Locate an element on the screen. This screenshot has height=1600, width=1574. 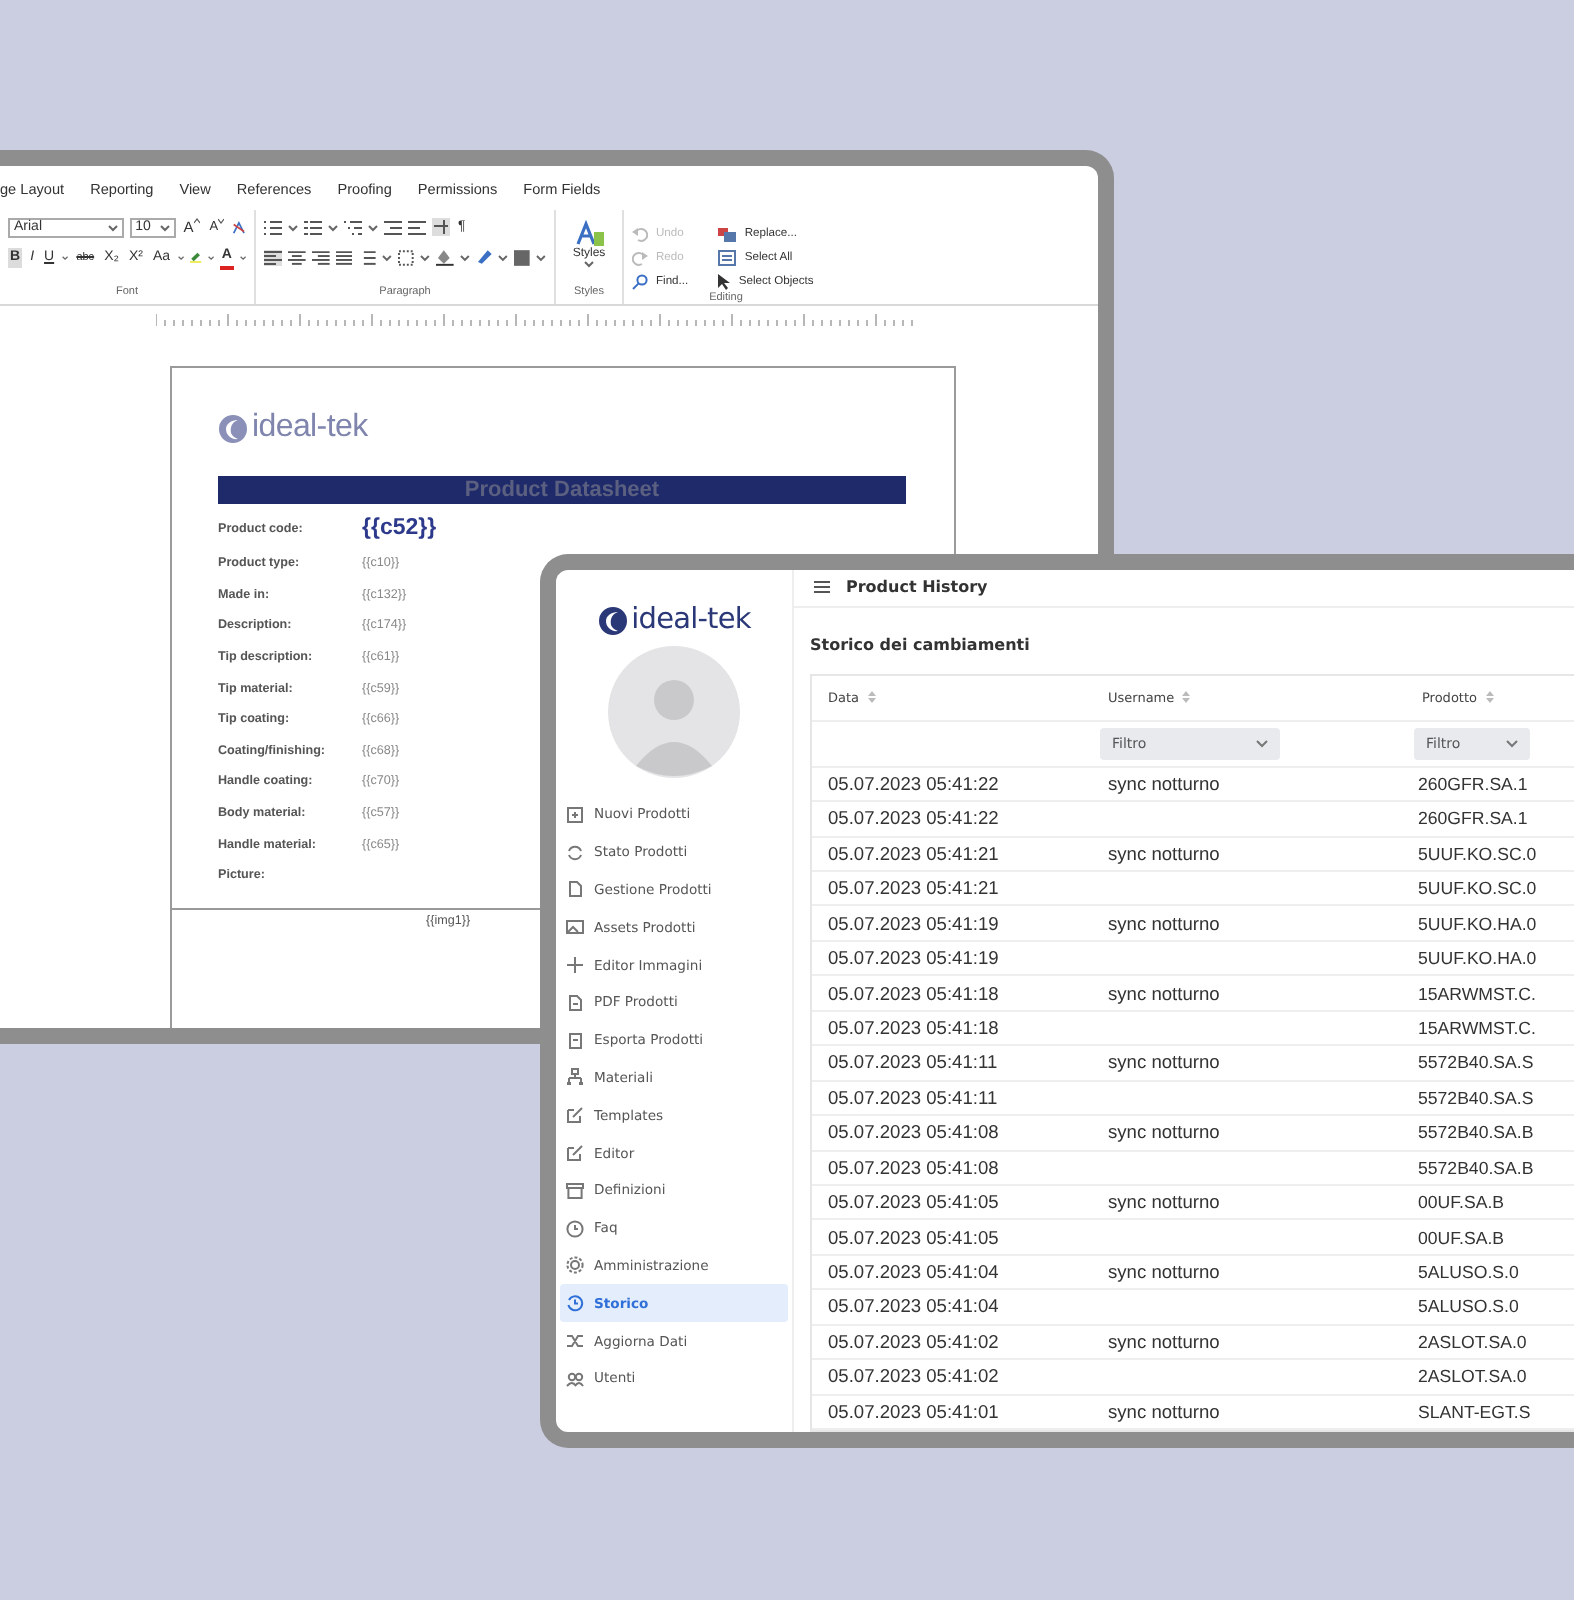
redo-icon is located at coordinates (640, 257).